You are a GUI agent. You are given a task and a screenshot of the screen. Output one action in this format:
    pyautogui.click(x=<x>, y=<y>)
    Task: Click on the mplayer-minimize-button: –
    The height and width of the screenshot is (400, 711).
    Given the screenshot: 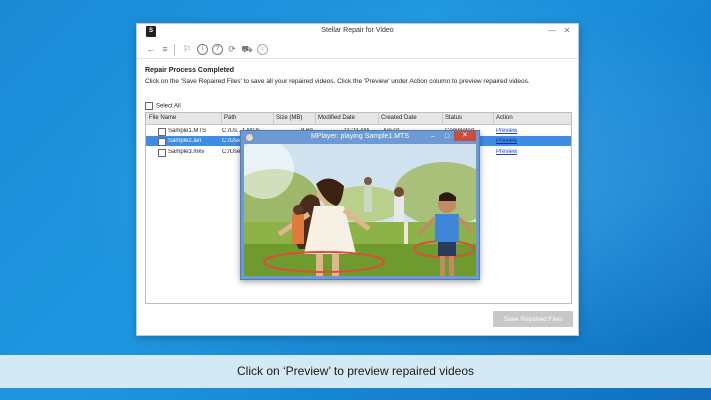 What is the action you would take?
    pyautogui.click(x=433, y=136)
    